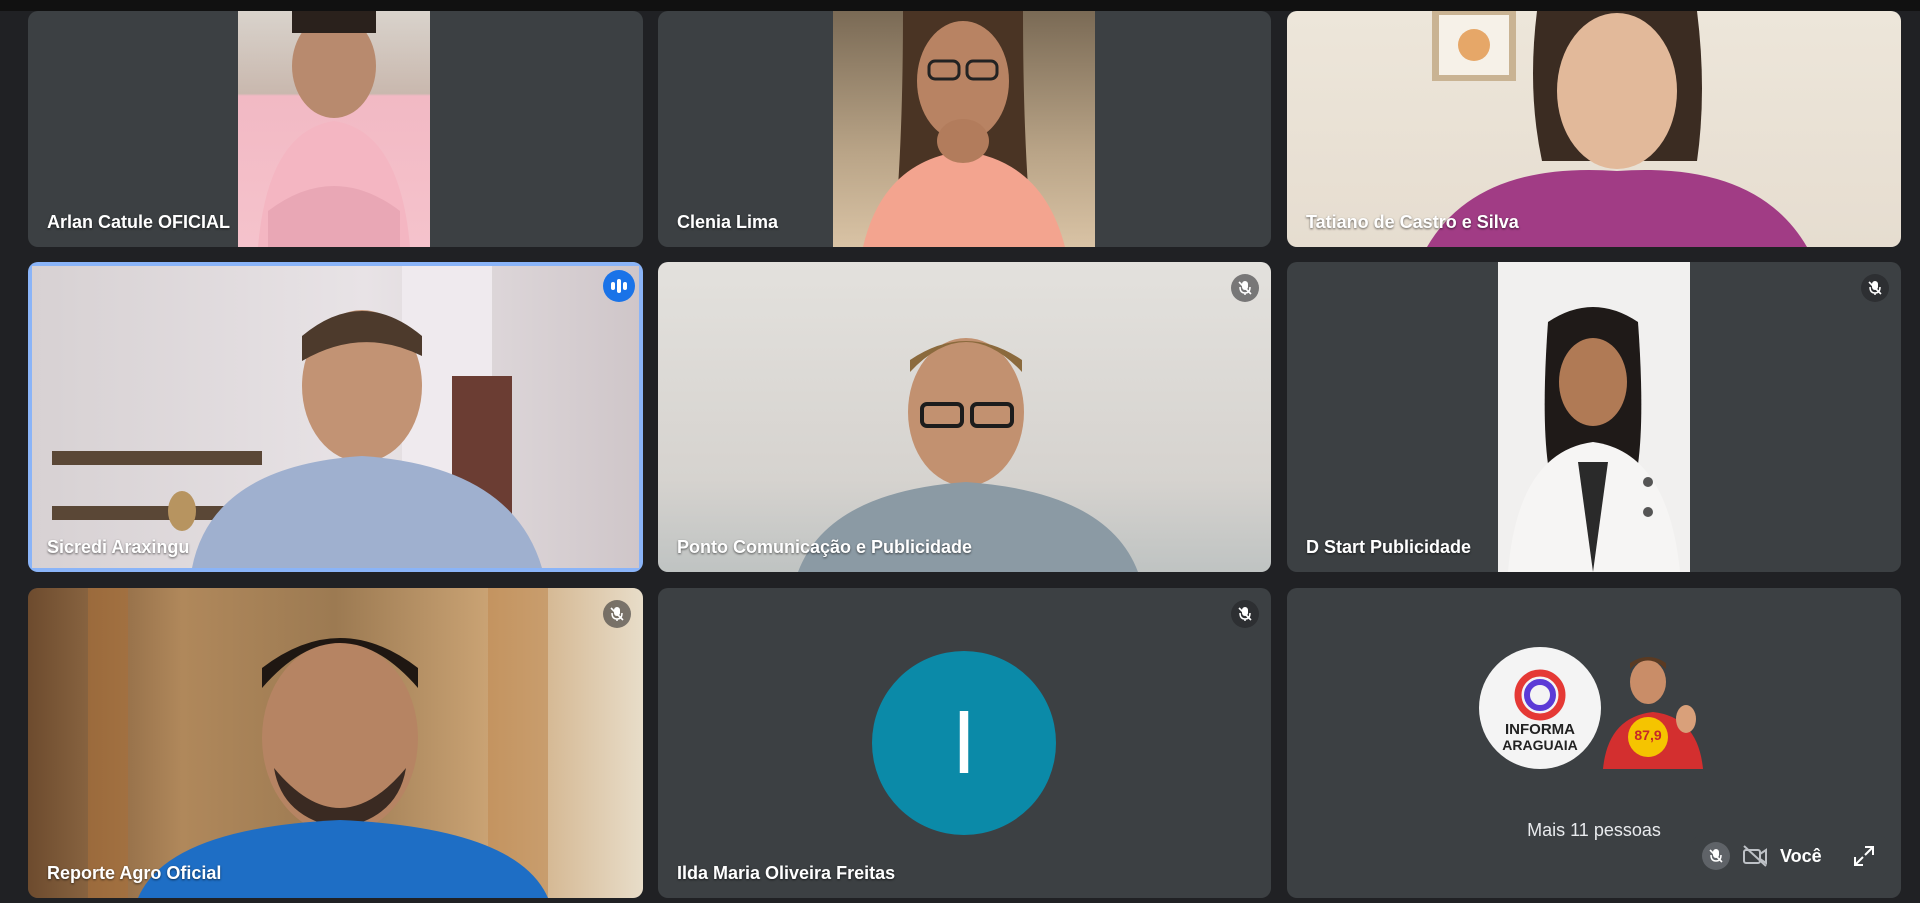 The image size is (1920, 903). What do you see at coordinates (1594, 129) in the screenshot?
I see `participant-tile-tatiano: Tatiano de Castro e Silva` at bounding box center [1594, 129].